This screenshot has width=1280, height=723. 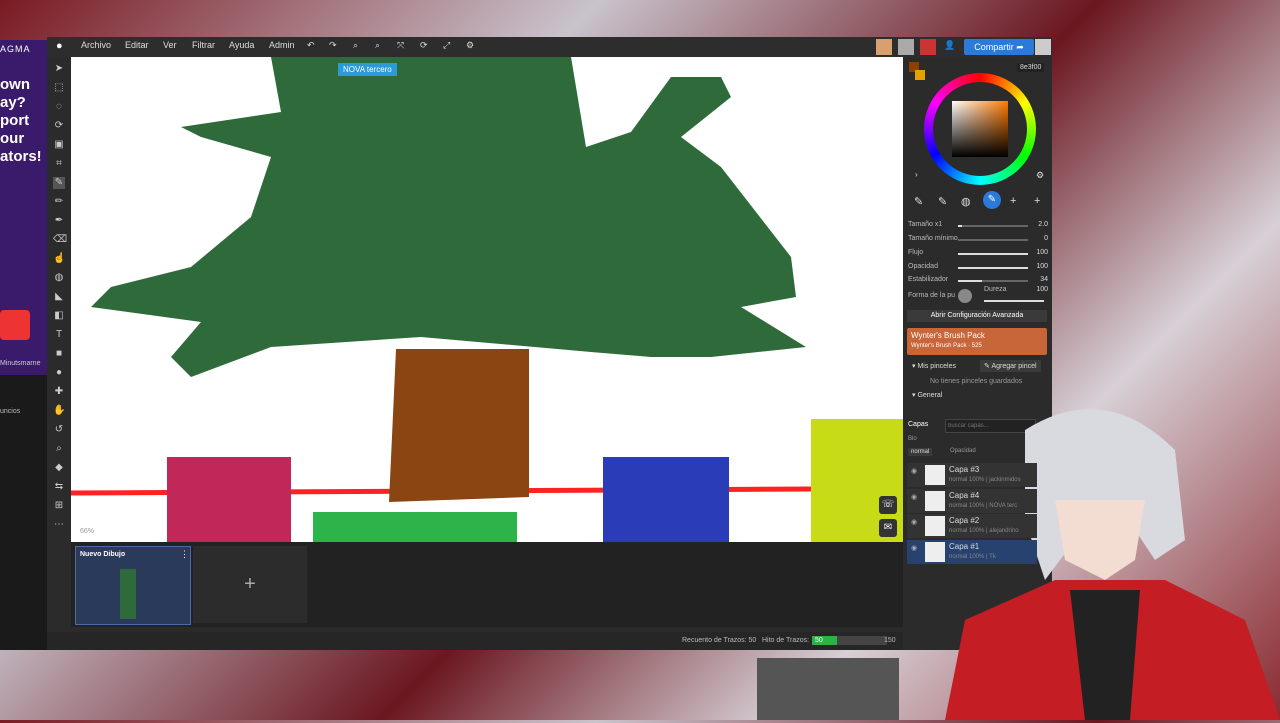 What do you see at coordinates (59, 487) in the screenshot?
I see `swap-color-icon: ⇆` at bounding box center [59, 487].